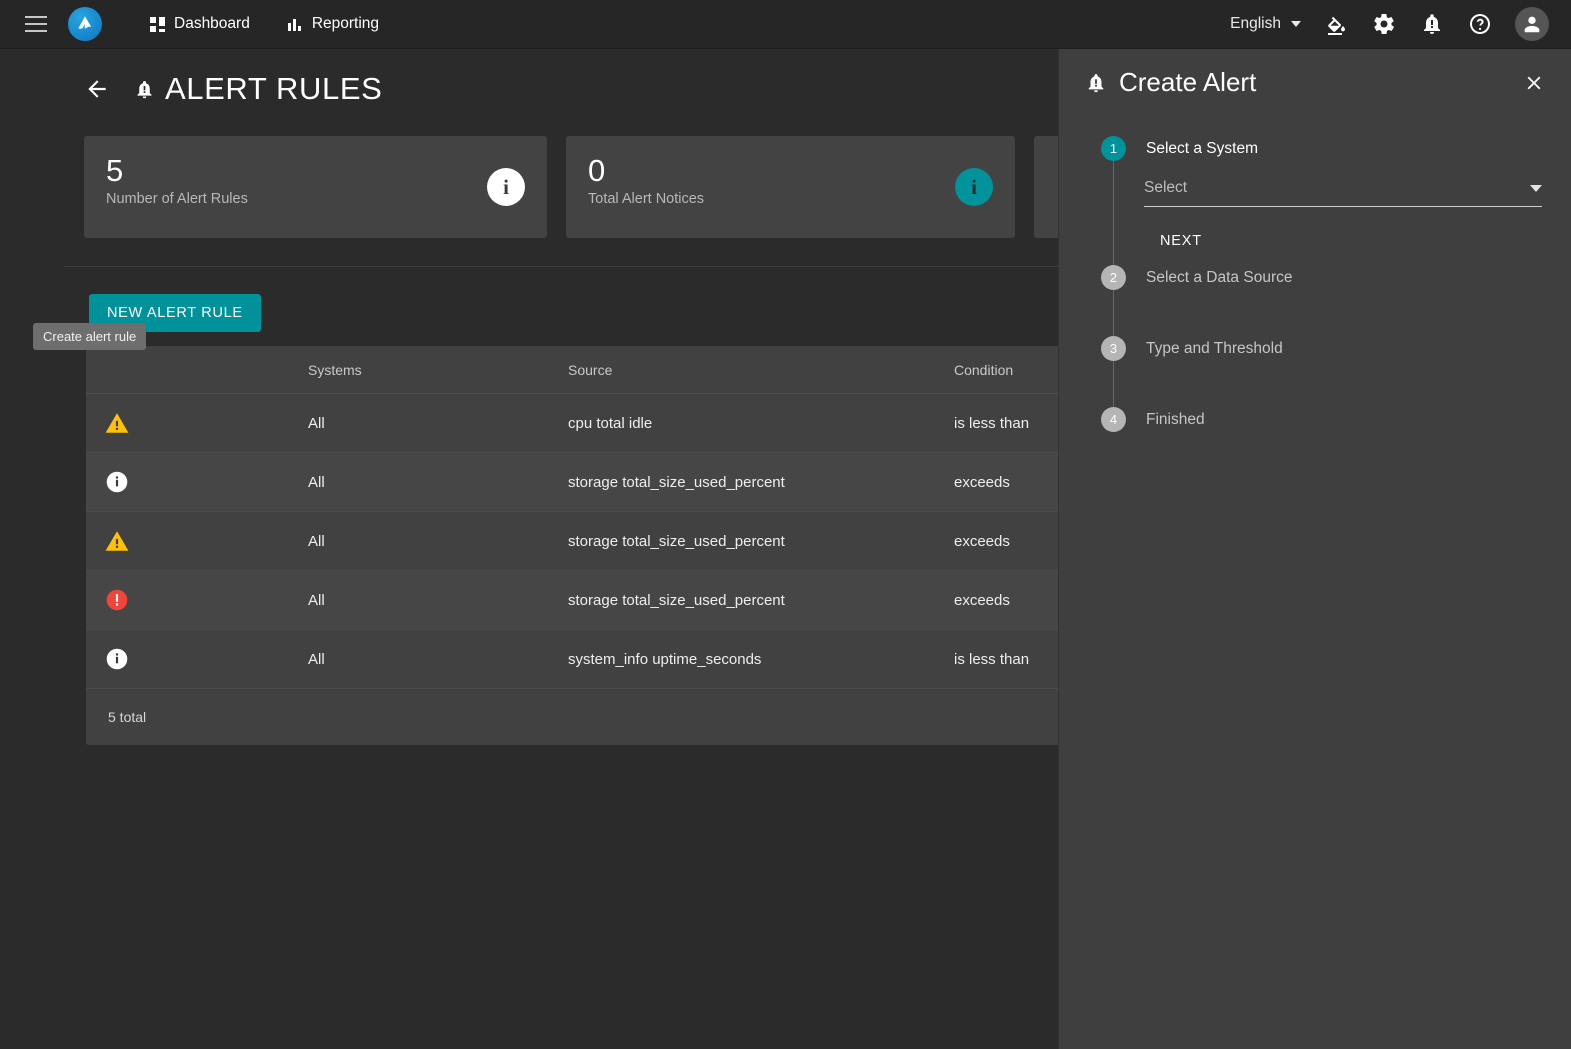  What do you see at coordinates (1343, 193) in the screenshot?
I see `system-select: Select` at bounding box center [1343, 193].